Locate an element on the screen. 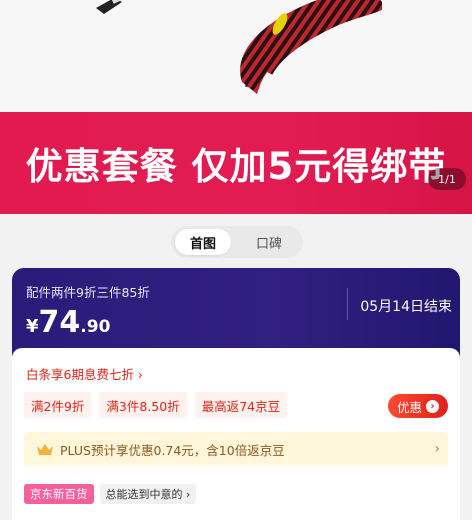  coupon-label: 优惠 is located at coordinates (409, 407).